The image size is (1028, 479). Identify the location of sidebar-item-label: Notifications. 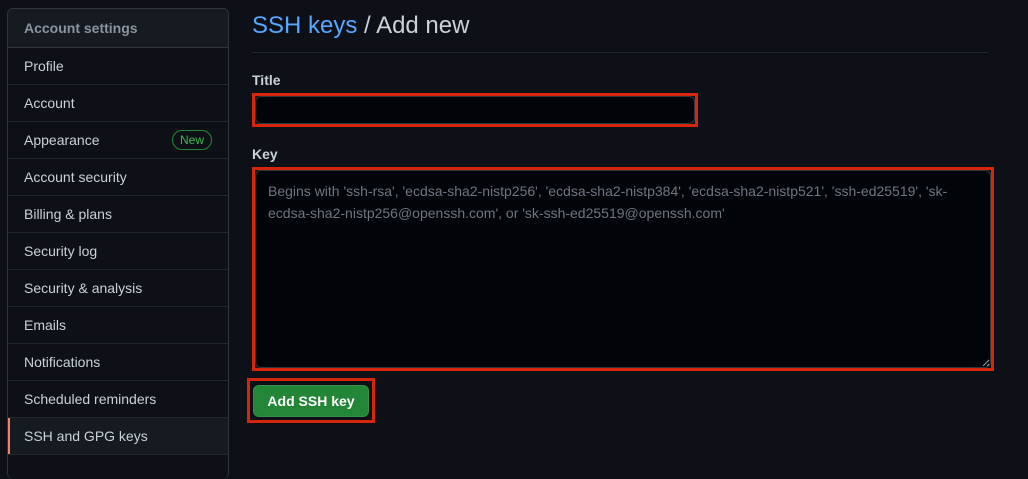
(62, 361).